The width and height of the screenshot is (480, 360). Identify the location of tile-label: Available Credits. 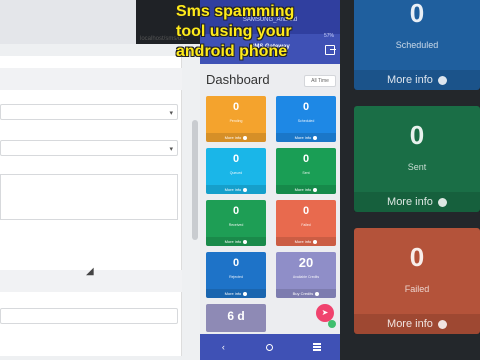
(306, 277).